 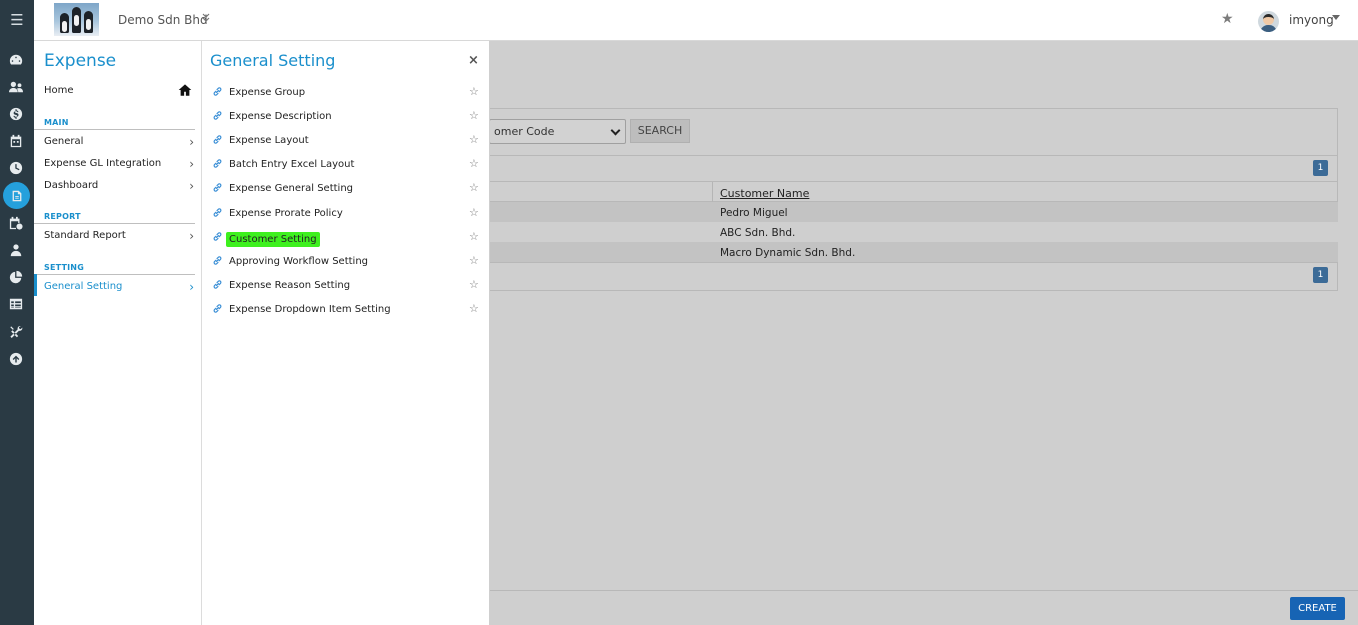 I want to click on flyout-item-batch-entry-excel-layout: Batch Entry Excel Layout ☆, so click(x=346, y=165).